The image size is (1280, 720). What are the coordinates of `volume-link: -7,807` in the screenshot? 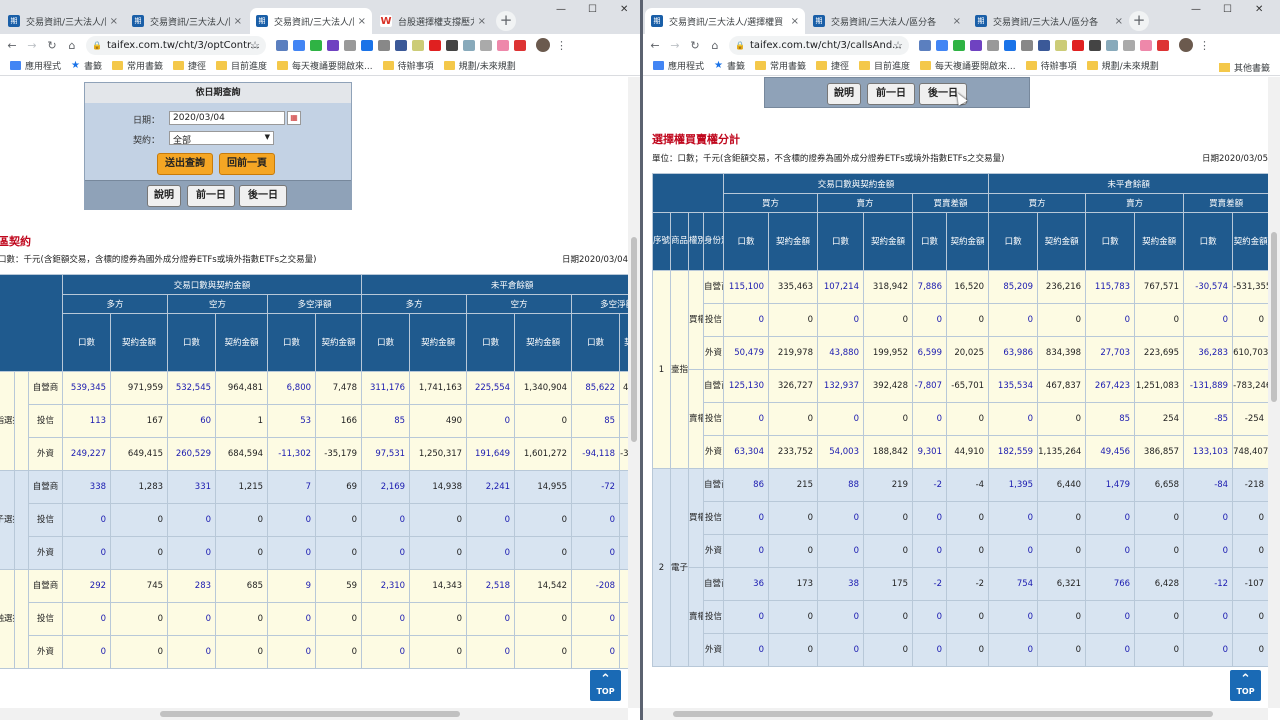 It's located at (929, 386).